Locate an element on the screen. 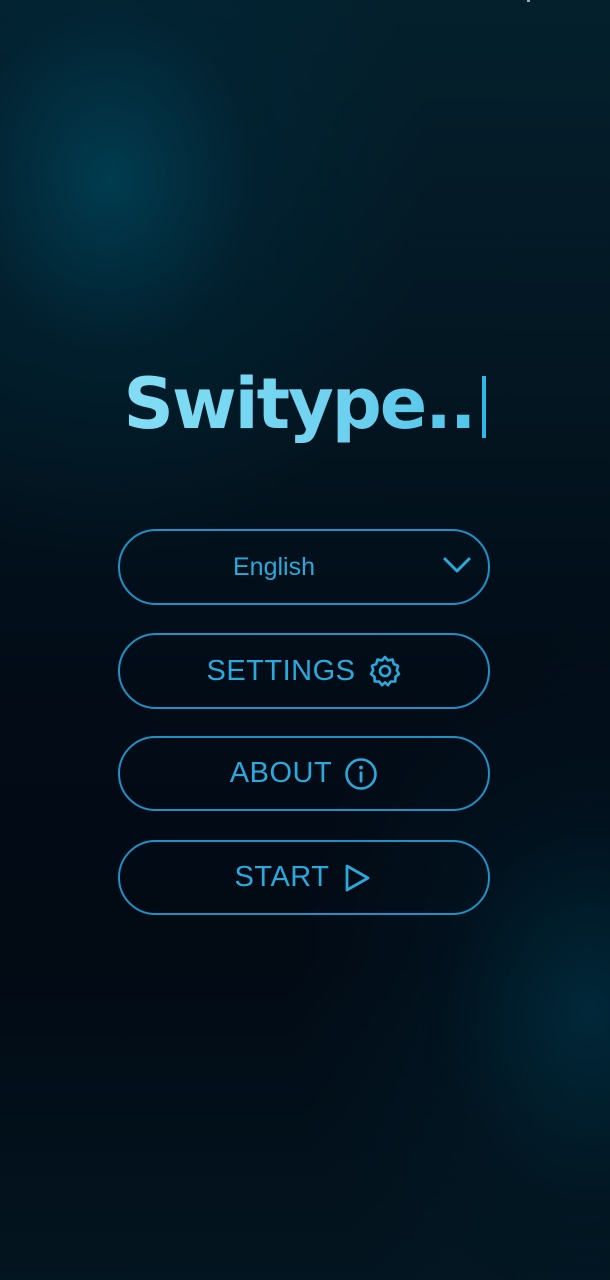 Image resolution: width=610 pixels, height=1280 pixels. settings-button: SETTINGS is located at coordinates (304, 671).